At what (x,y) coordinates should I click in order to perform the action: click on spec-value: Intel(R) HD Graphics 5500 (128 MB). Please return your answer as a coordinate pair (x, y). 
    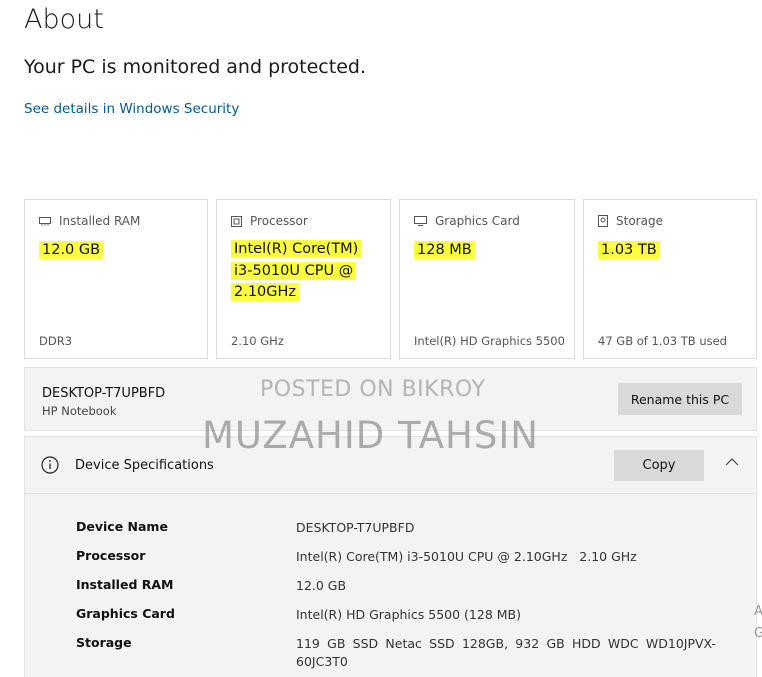
    Looking at the image, I should click on (408, 614).